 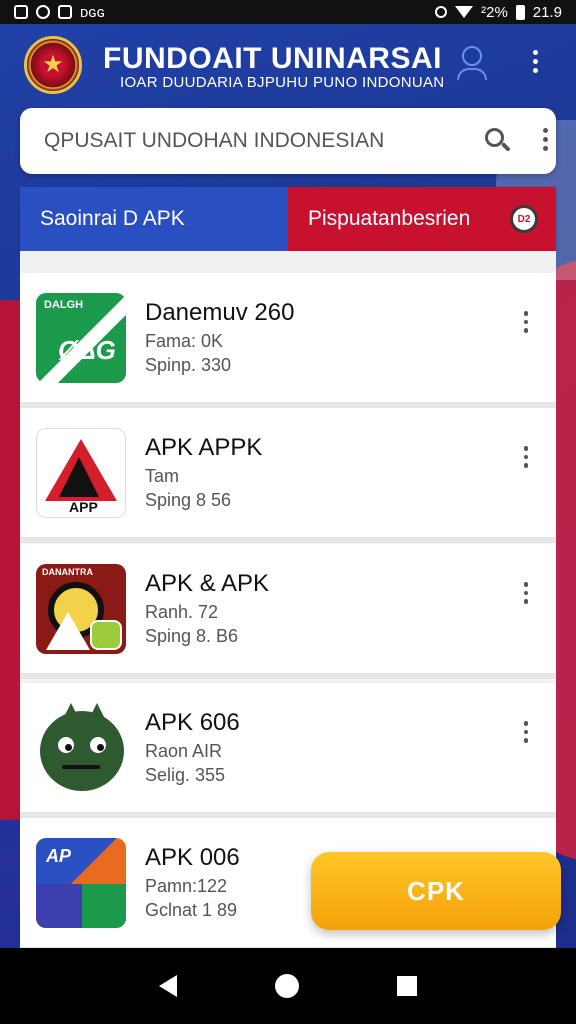 What do you see at coordinates (207, 583) in the screenshot?
I see `app-name: APK & APK` at bounding box center [207, 583].